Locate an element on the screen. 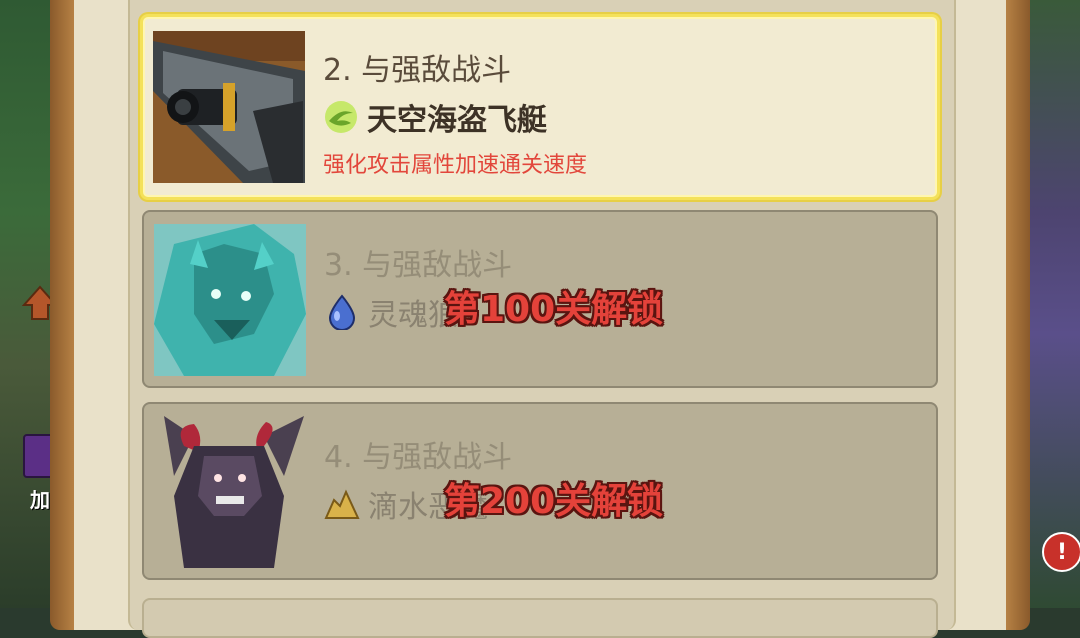 The image size is (1080, 638). unlock-requirement: 第100关解锁 is located at coordinates (554, 309).